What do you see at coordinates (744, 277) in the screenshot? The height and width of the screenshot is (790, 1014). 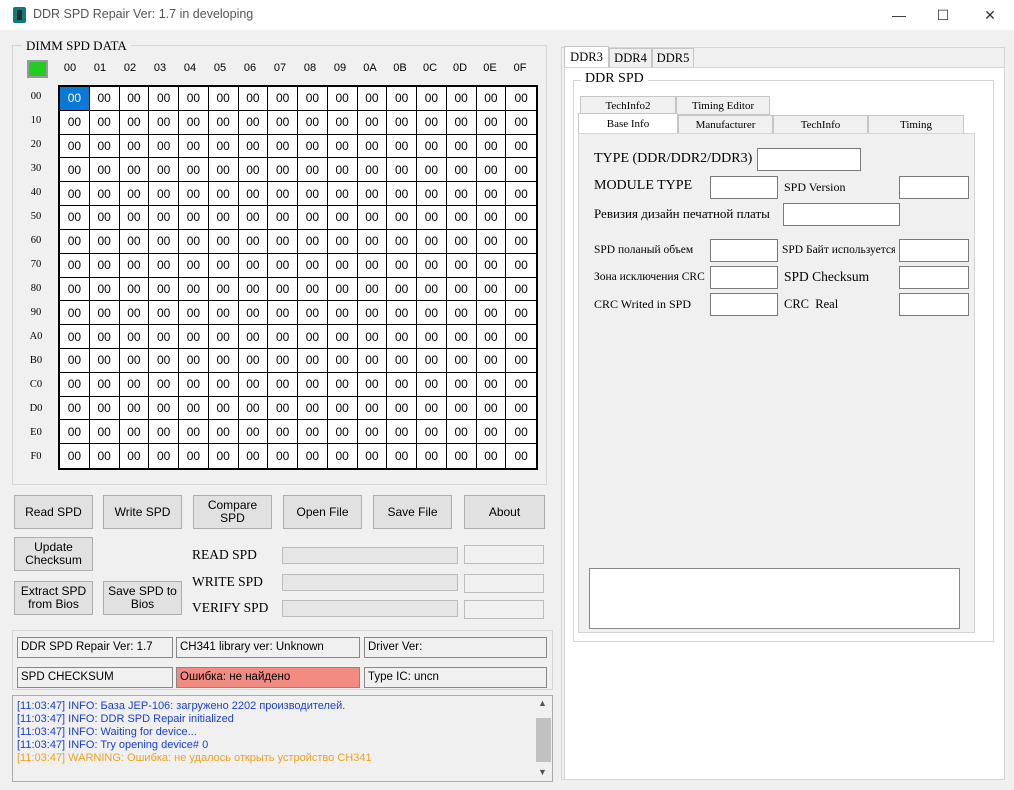 I see `crc-zone-field` at bounding box center [744, 277].